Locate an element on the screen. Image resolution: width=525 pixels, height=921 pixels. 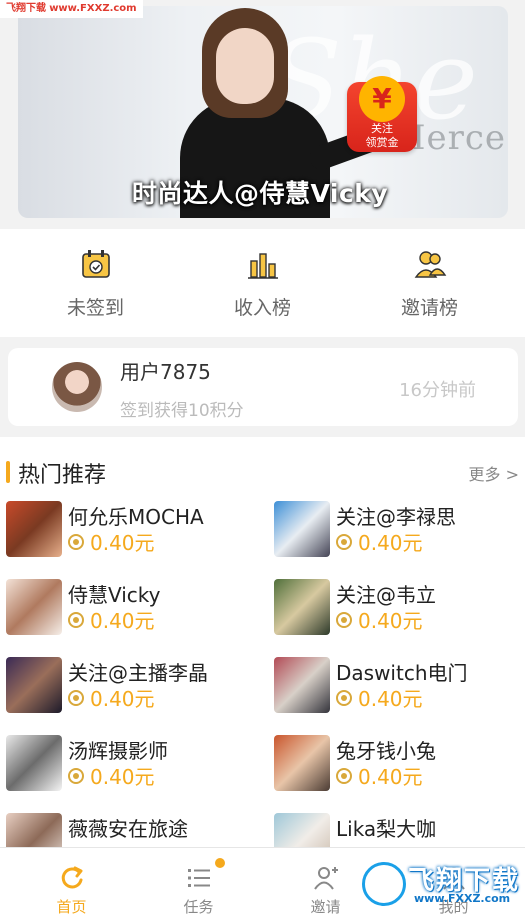
red-packet-button: ¥ 关注 领赏金 is located at coordinates (382, 114).